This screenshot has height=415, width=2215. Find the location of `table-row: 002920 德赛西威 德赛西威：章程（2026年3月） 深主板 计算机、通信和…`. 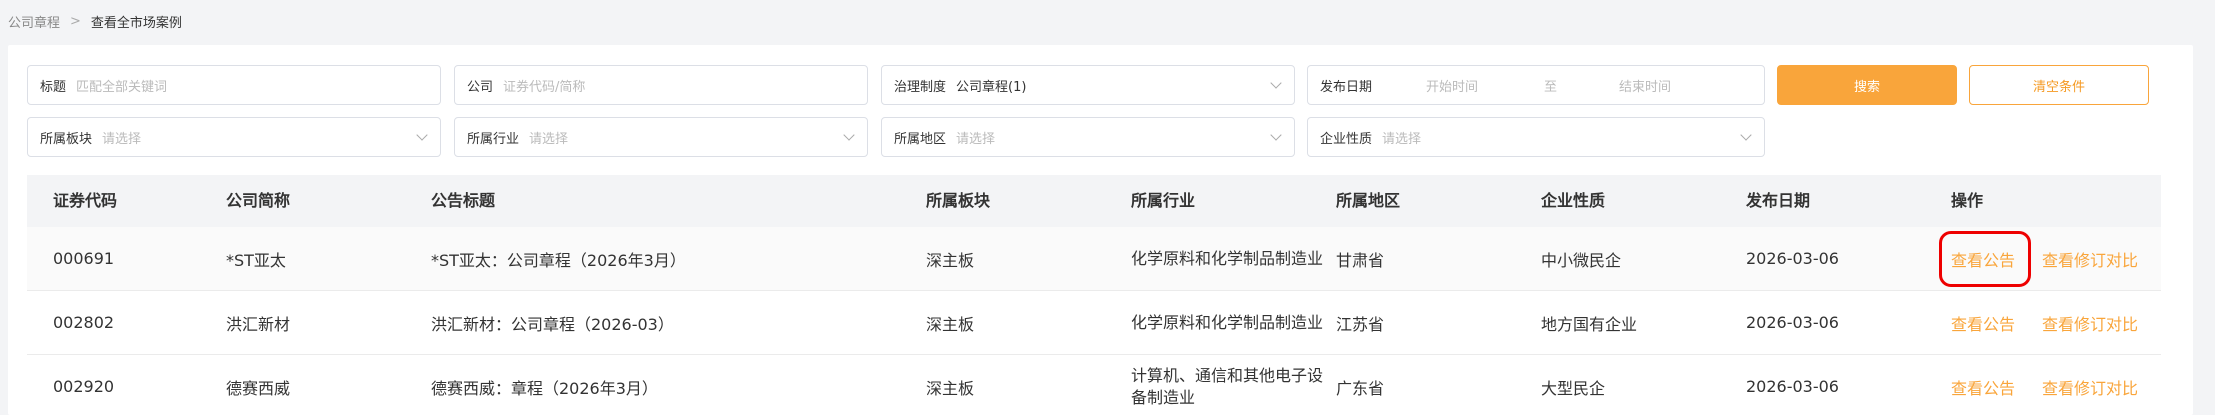

table-row: 002920 德赛西威 德赛西威：章程（2026年3月） 深主板 计算机、通信和… is located at coordinates (1094, 385).